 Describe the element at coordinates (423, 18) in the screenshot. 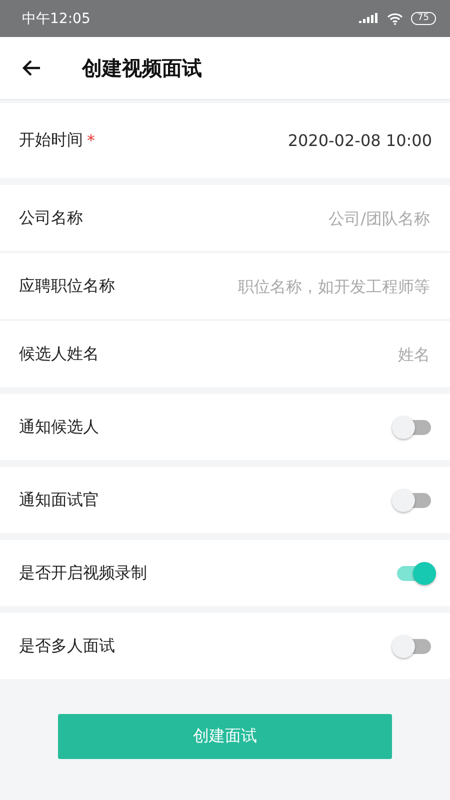

I see `battery-level: 75` at that location.